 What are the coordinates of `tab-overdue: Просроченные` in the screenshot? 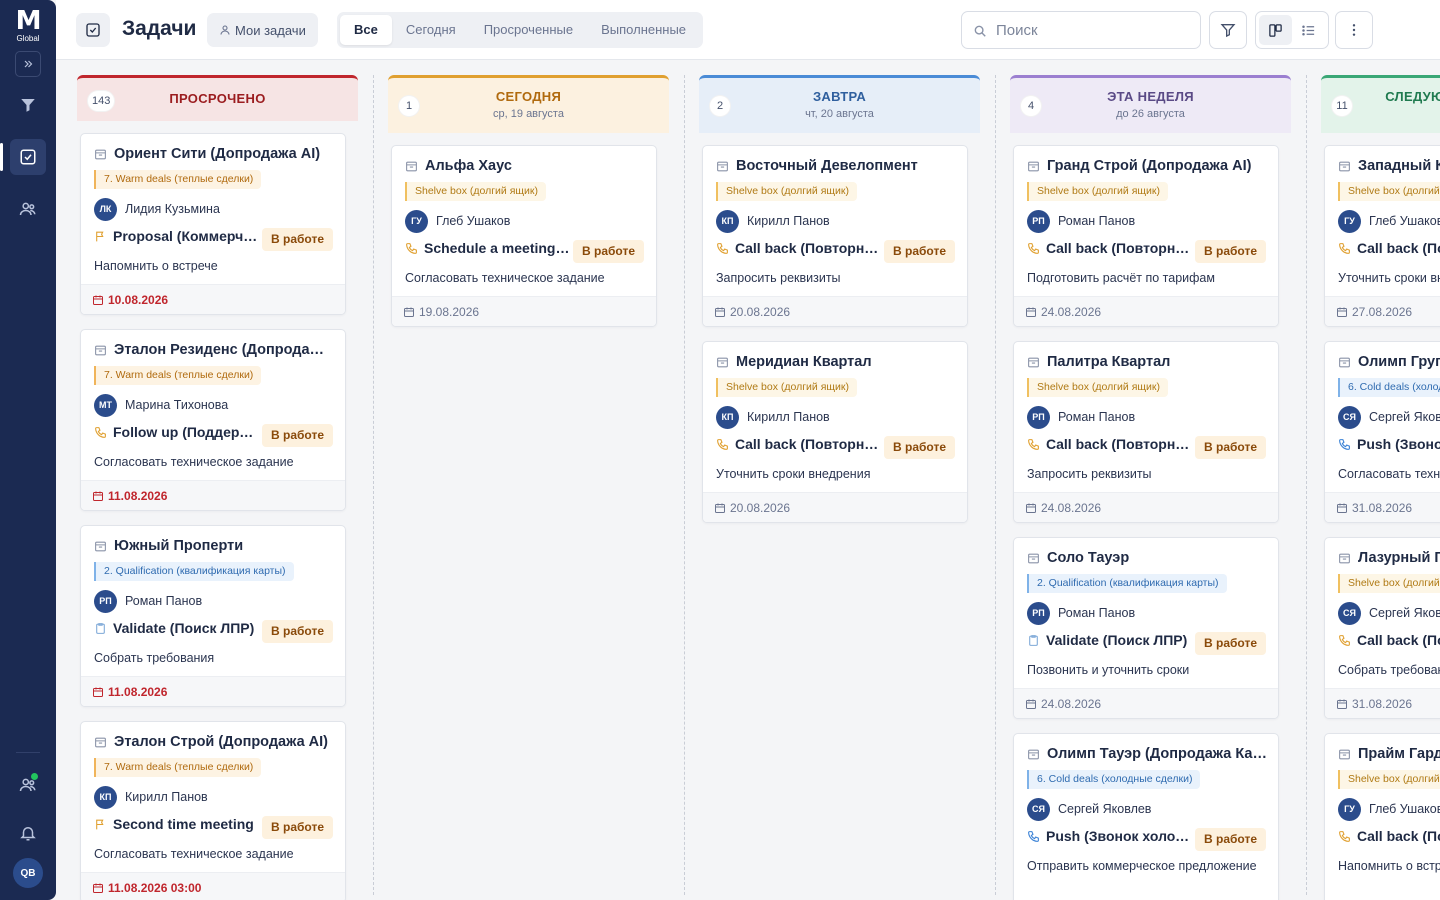 It's located at (528, 30).